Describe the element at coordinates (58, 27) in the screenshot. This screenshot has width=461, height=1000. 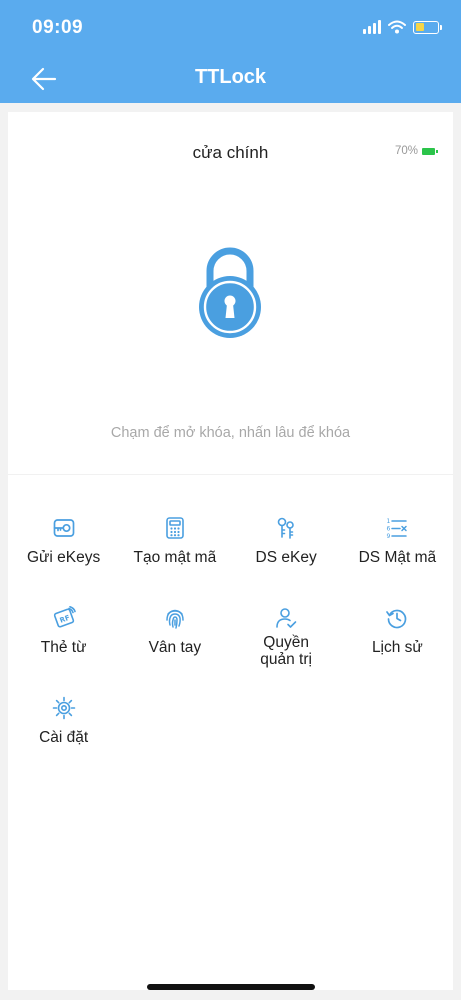
I see `status-time: 09:09` at that location.